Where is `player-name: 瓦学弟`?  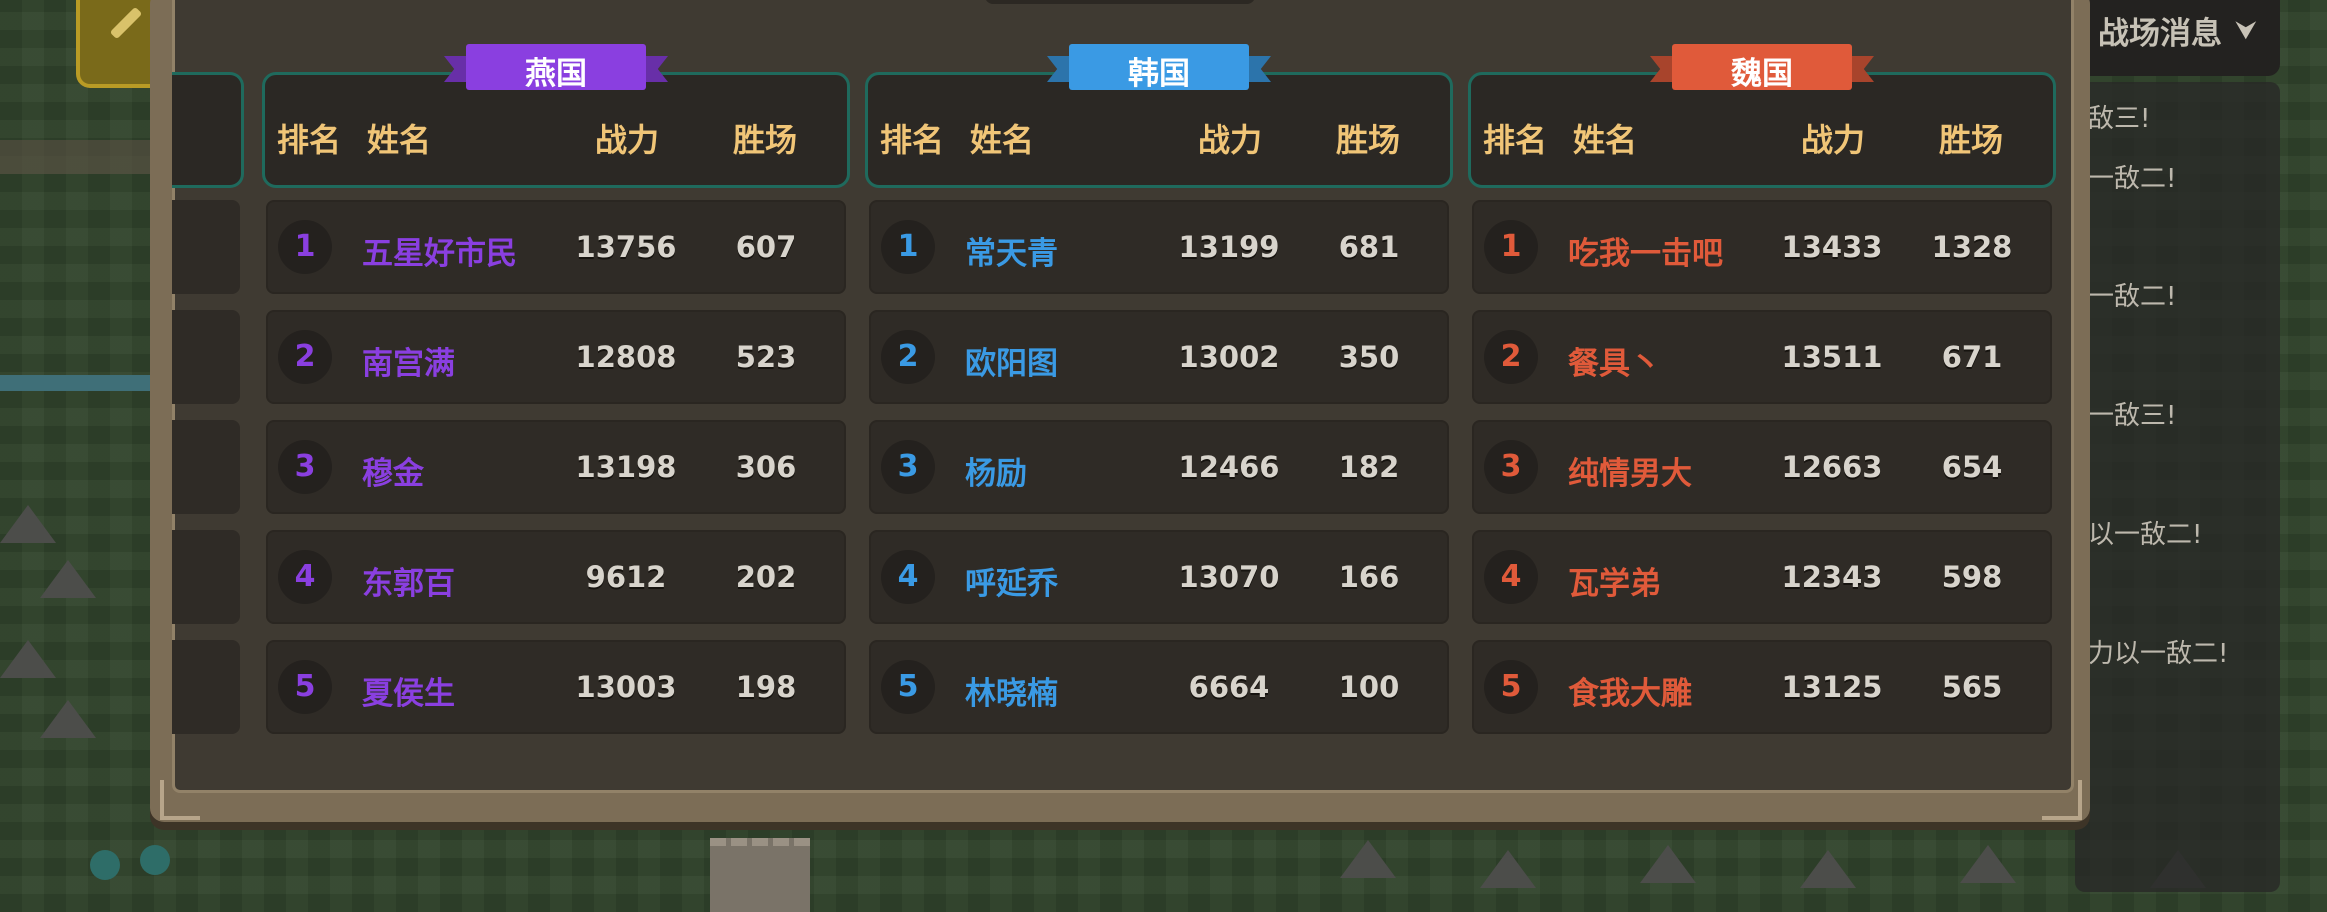 player-name: 瓦学弟 is located at coordinates (1614, 584).